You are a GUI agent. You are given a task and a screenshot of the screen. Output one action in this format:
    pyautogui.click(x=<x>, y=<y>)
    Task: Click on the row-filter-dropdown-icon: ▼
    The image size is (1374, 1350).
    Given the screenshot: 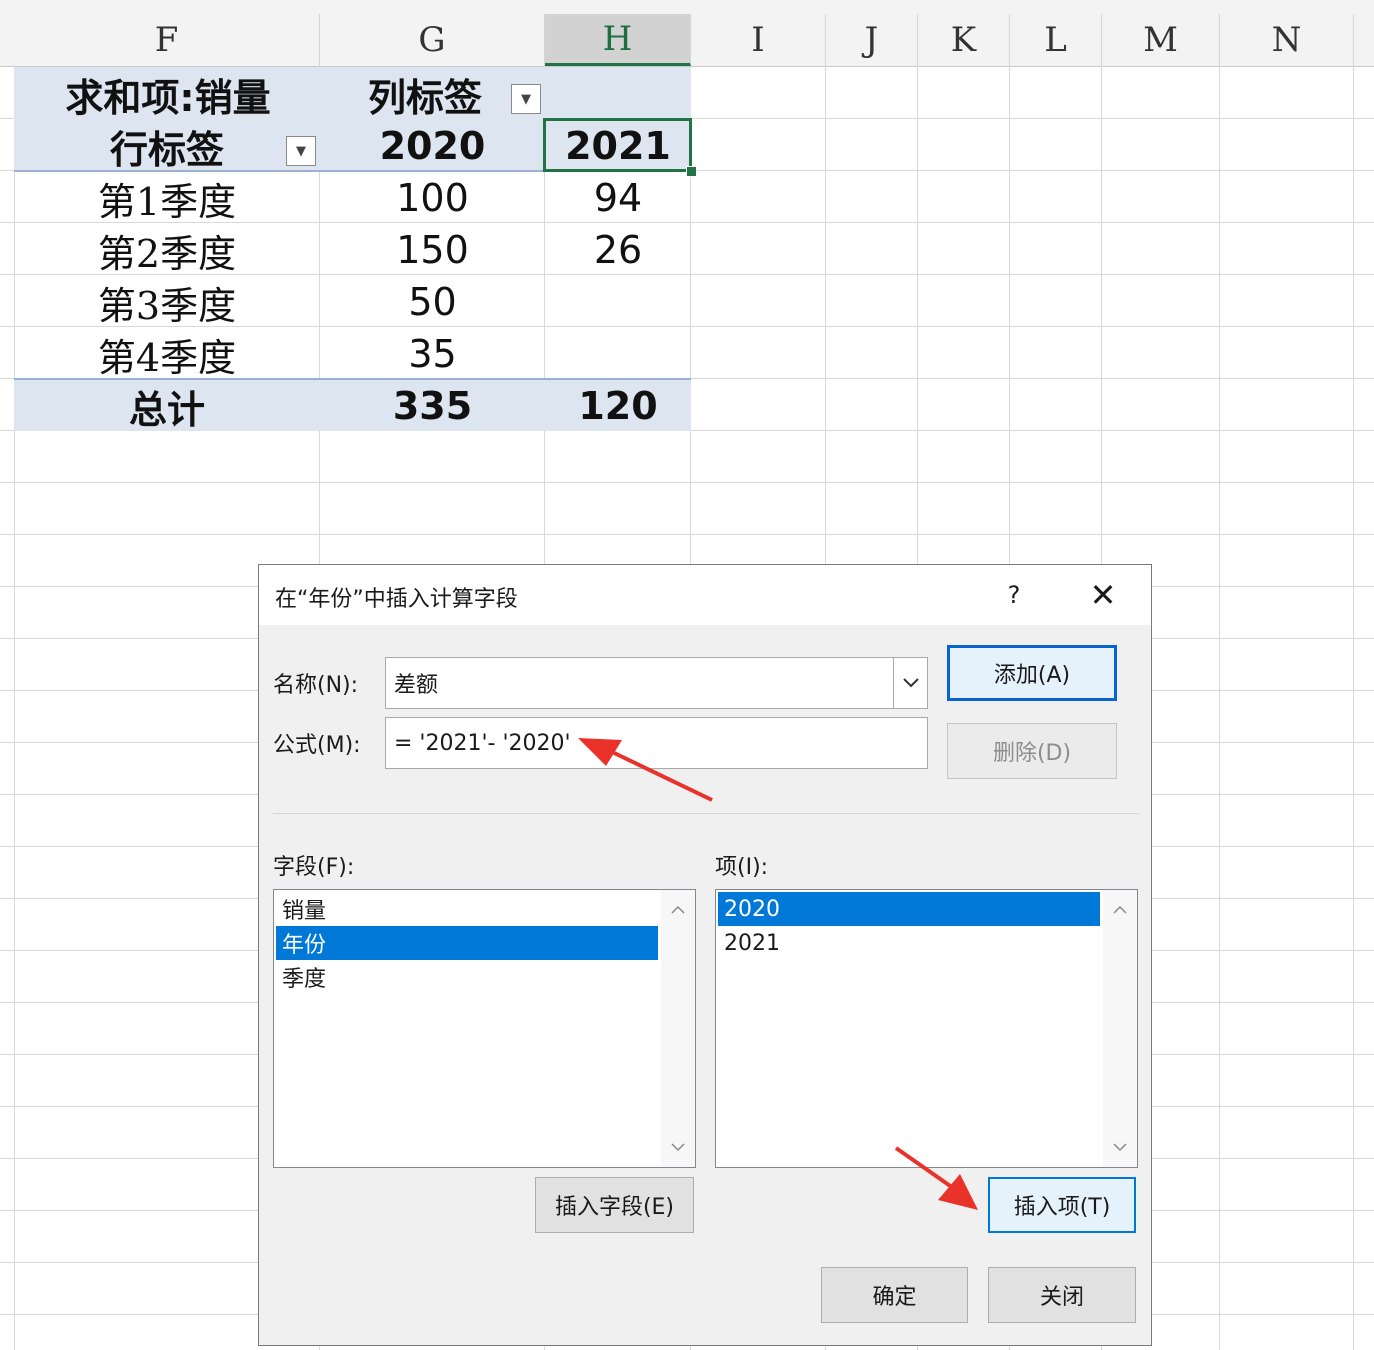 What is the action you would take?
    pyautogui.click(x=301, y=151)
    